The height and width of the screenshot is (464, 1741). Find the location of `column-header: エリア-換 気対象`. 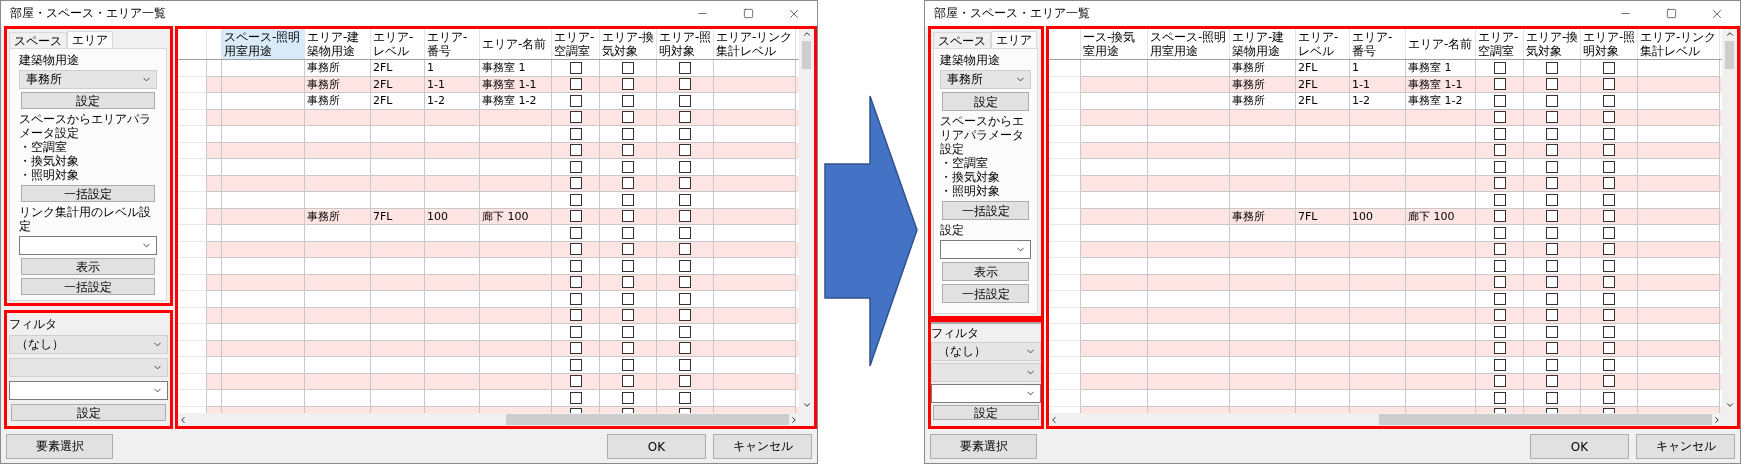

column-header: エリア-換 気対象 is located at coordinates (628, 44).